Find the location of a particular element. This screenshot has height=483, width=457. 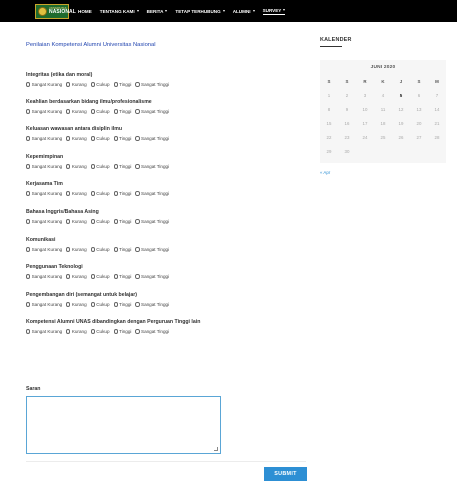

calendar-day: 12 is located at coordinates (401, 109).